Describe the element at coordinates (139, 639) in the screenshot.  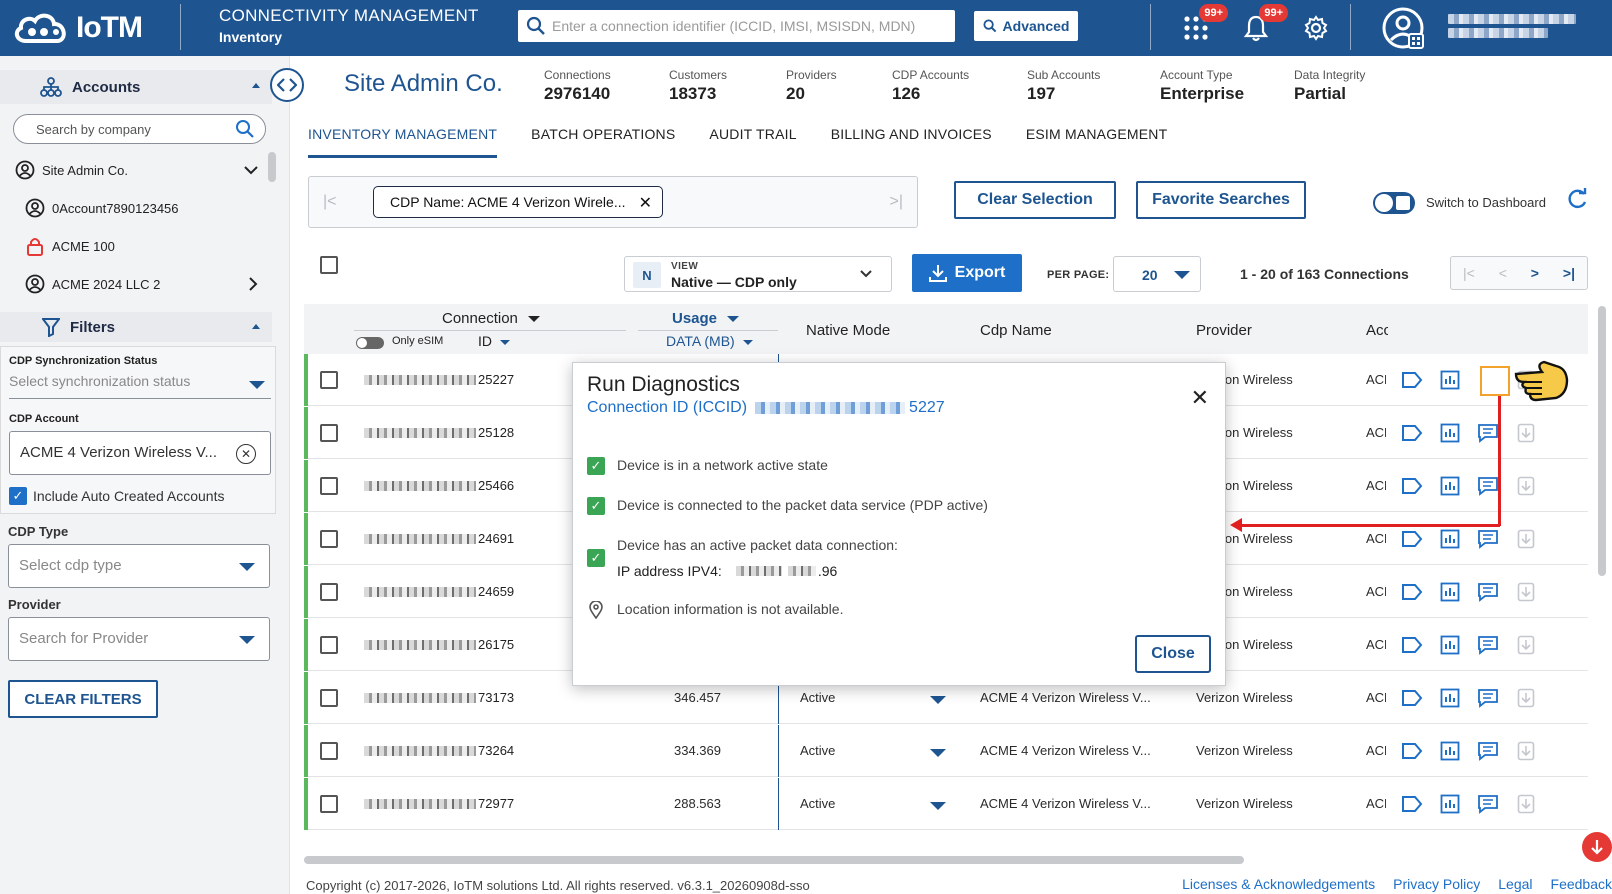
I see `provider-select: Search for Provider` at that location.